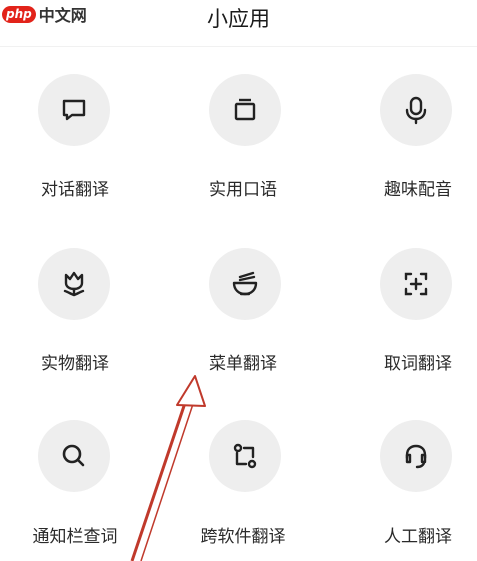 The image size is (477, 561). I want to click on route-icon, so click(245, 456).